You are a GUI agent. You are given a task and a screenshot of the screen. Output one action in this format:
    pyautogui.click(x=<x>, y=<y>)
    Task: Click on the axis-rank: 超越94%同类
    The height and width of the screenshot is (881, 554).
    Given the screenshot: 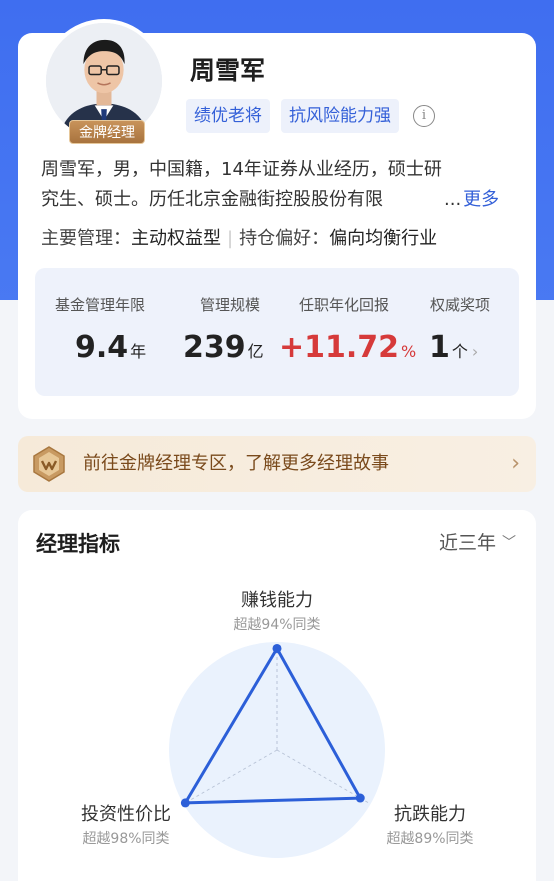 What is the action you would take?
    pyautogui.click(x=277, y=625)
    